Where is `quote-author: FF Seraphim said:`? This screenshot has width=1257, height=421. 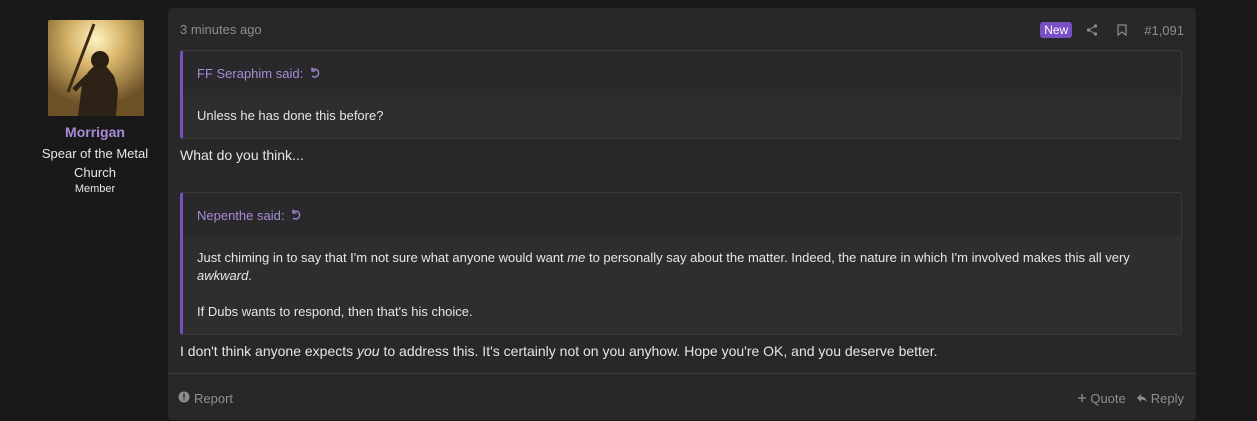 quote-author: FF Seraphim said: is located at coordinates (250, 73).